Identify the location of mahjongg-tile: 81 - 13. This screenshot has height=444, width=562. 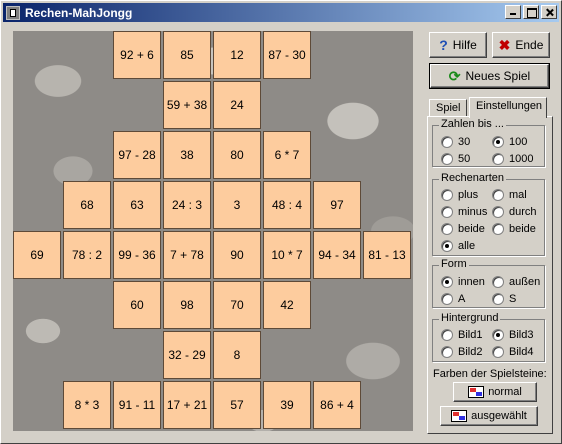
(387, 255).